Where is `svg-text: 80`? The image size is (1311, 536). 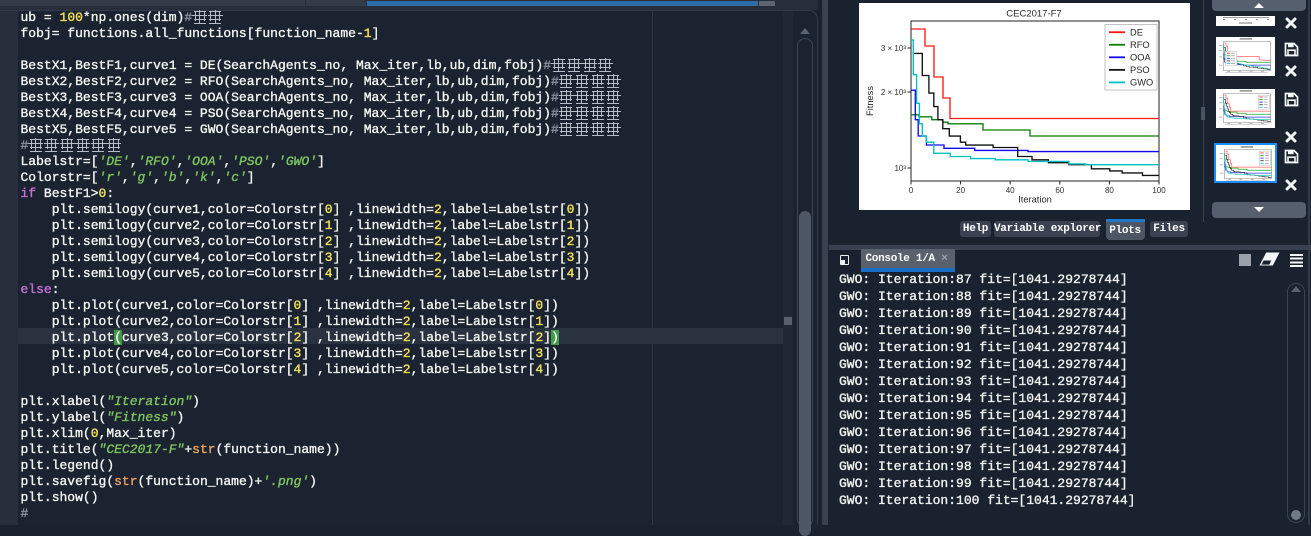 svg-text: 80 is located at coordinates (1109, 190).